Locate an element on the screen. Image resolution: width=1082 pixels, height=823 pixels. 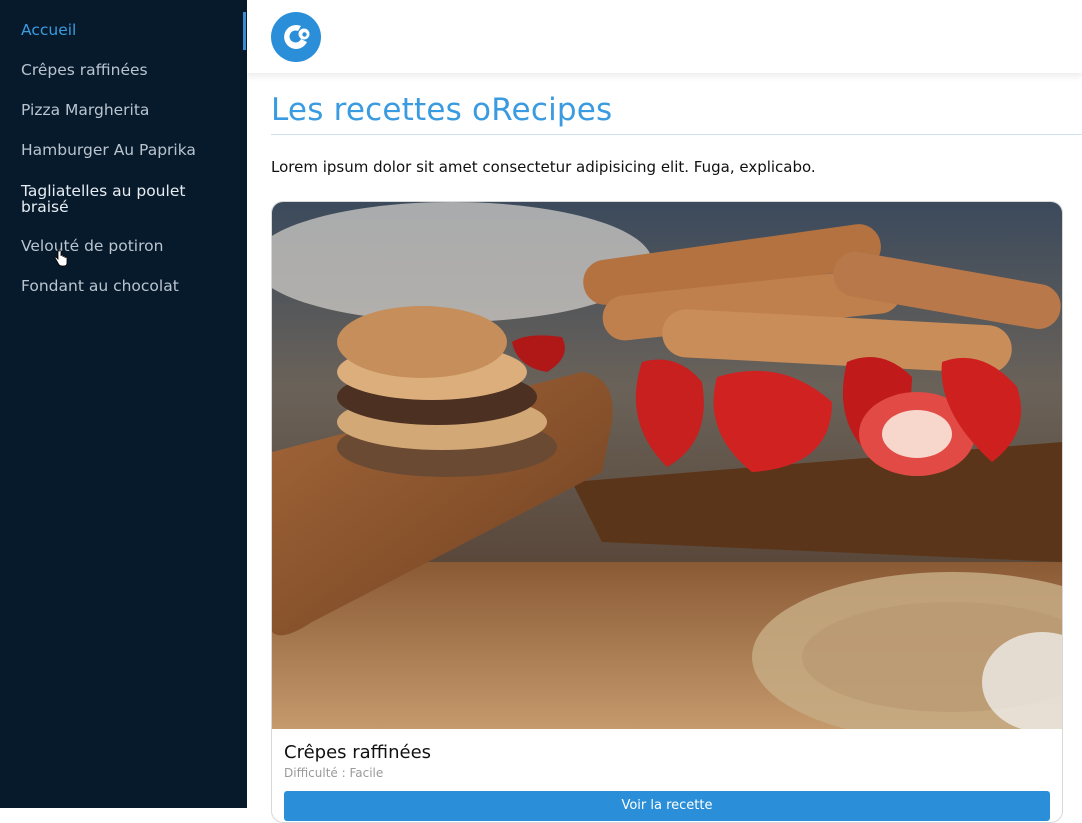
sidebar-item-crepes-raffinees: Crêpes raffinées is located at coordinates (123, 70).